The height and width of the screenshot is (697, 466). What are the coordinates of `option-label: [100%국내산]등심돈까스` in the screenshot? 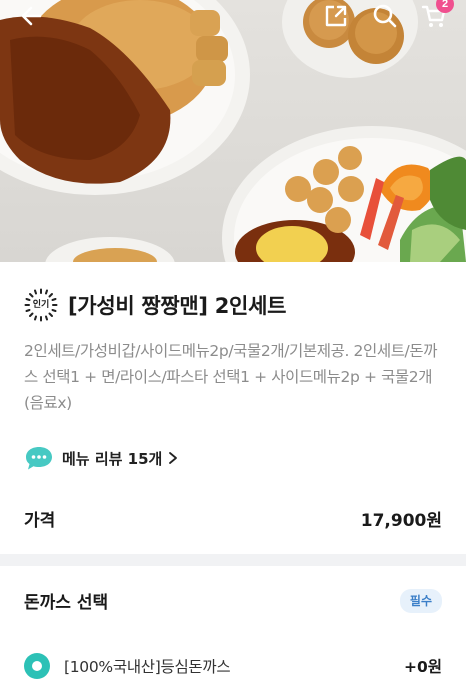 It's located at (147, 667).